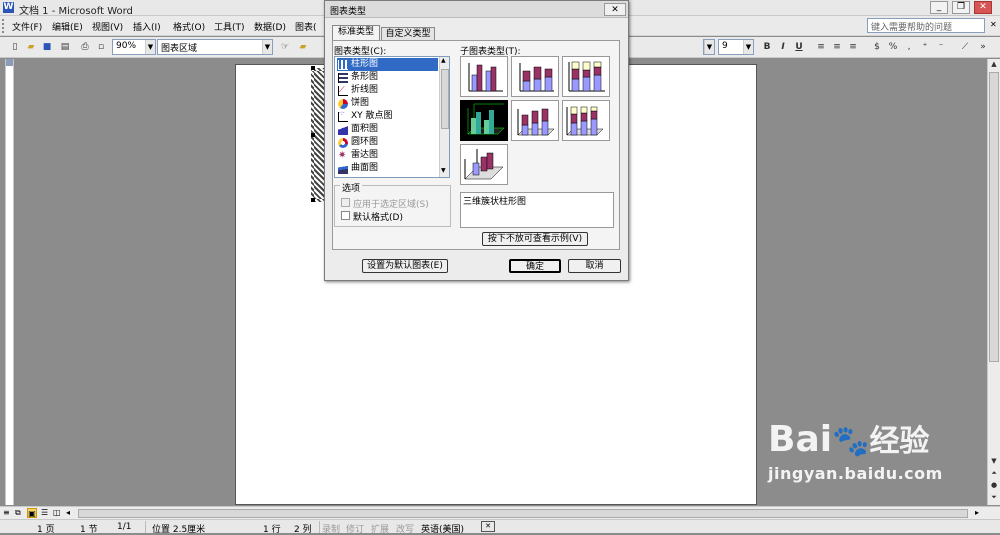 Image resolution: width=1000 pixels, height=535 pixels. I want to click on menu-edit: 编辑(E), so click(67, 26).